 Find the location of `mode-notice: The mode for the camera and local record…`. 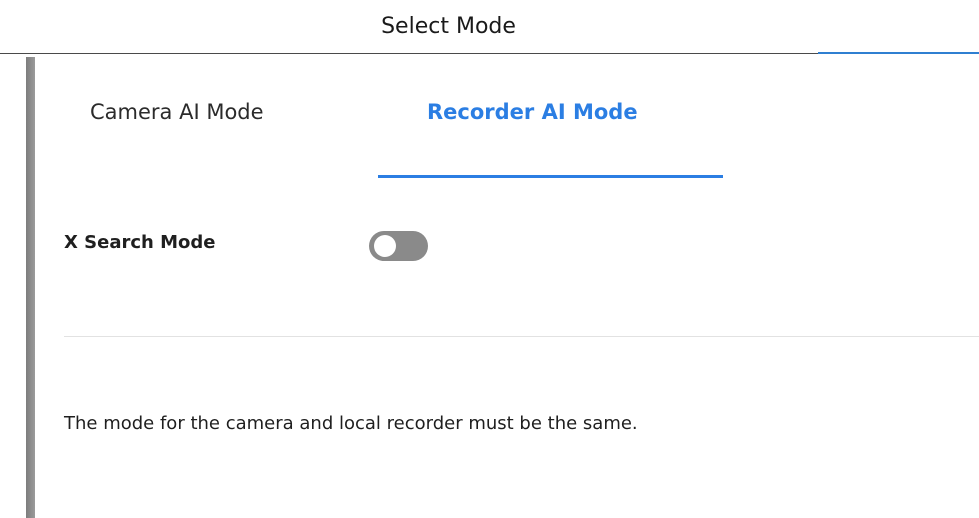

mode-notice: The mode for the camera and local record… is located at coordinates (351, 423).